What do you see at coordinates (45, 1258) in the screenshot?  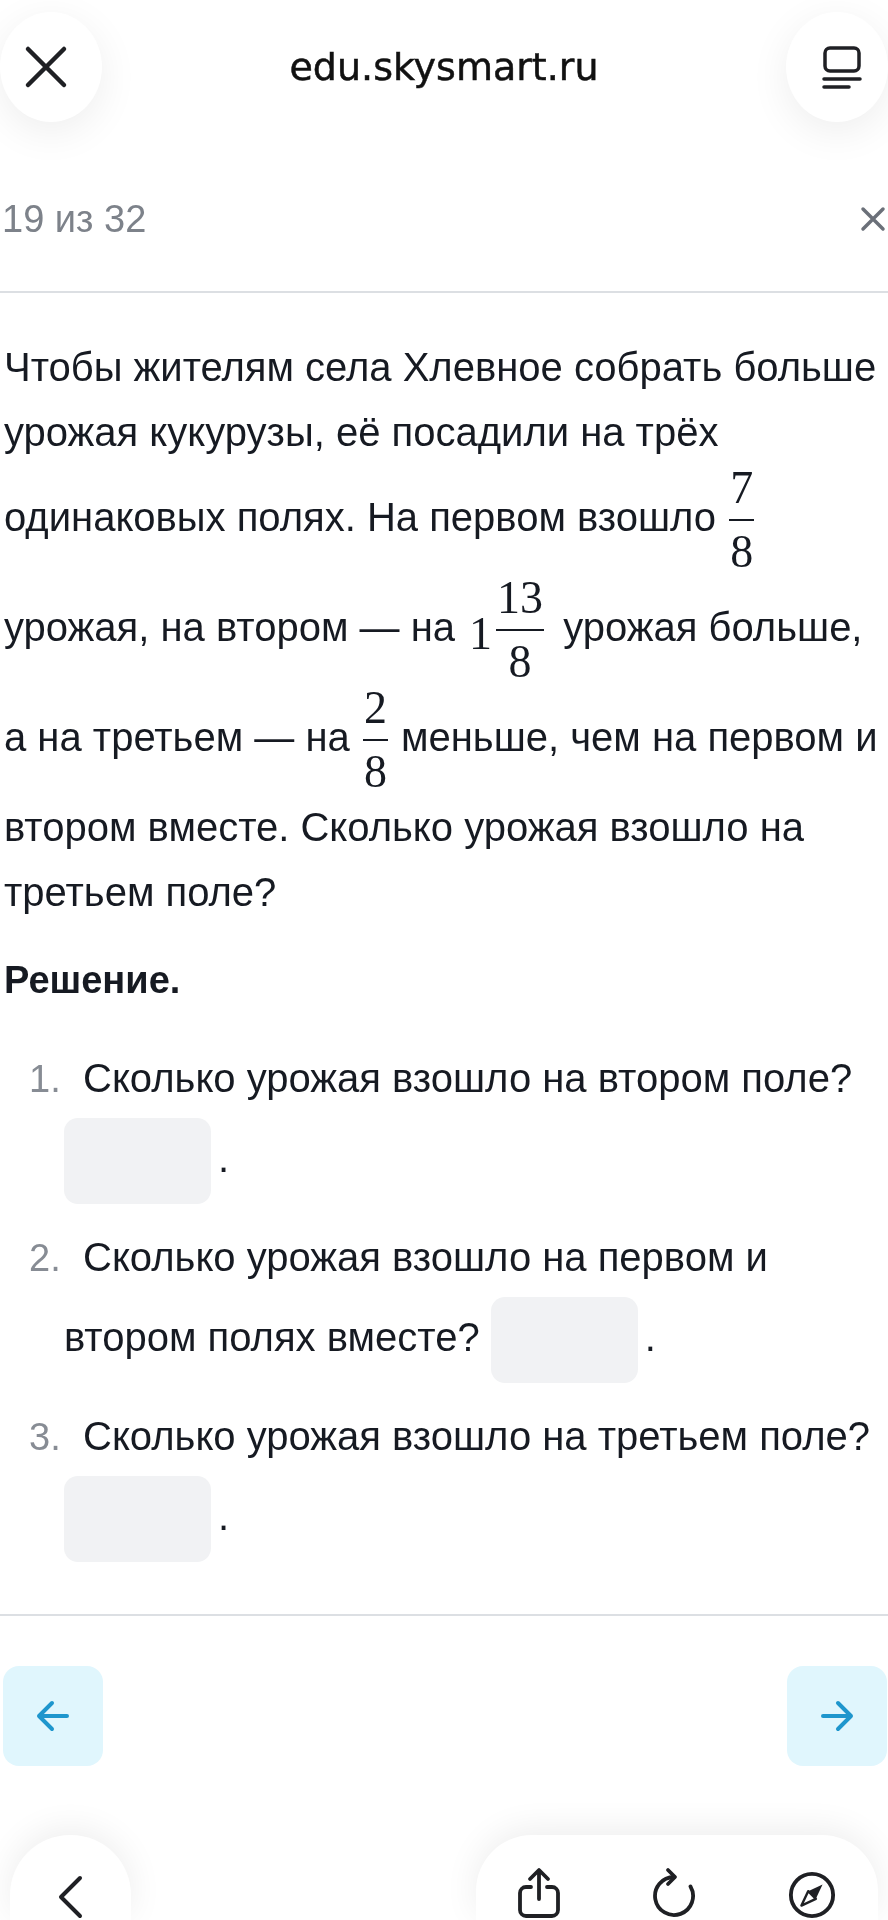 I see `step-number: 2.` at bounding box center [45, 1258].